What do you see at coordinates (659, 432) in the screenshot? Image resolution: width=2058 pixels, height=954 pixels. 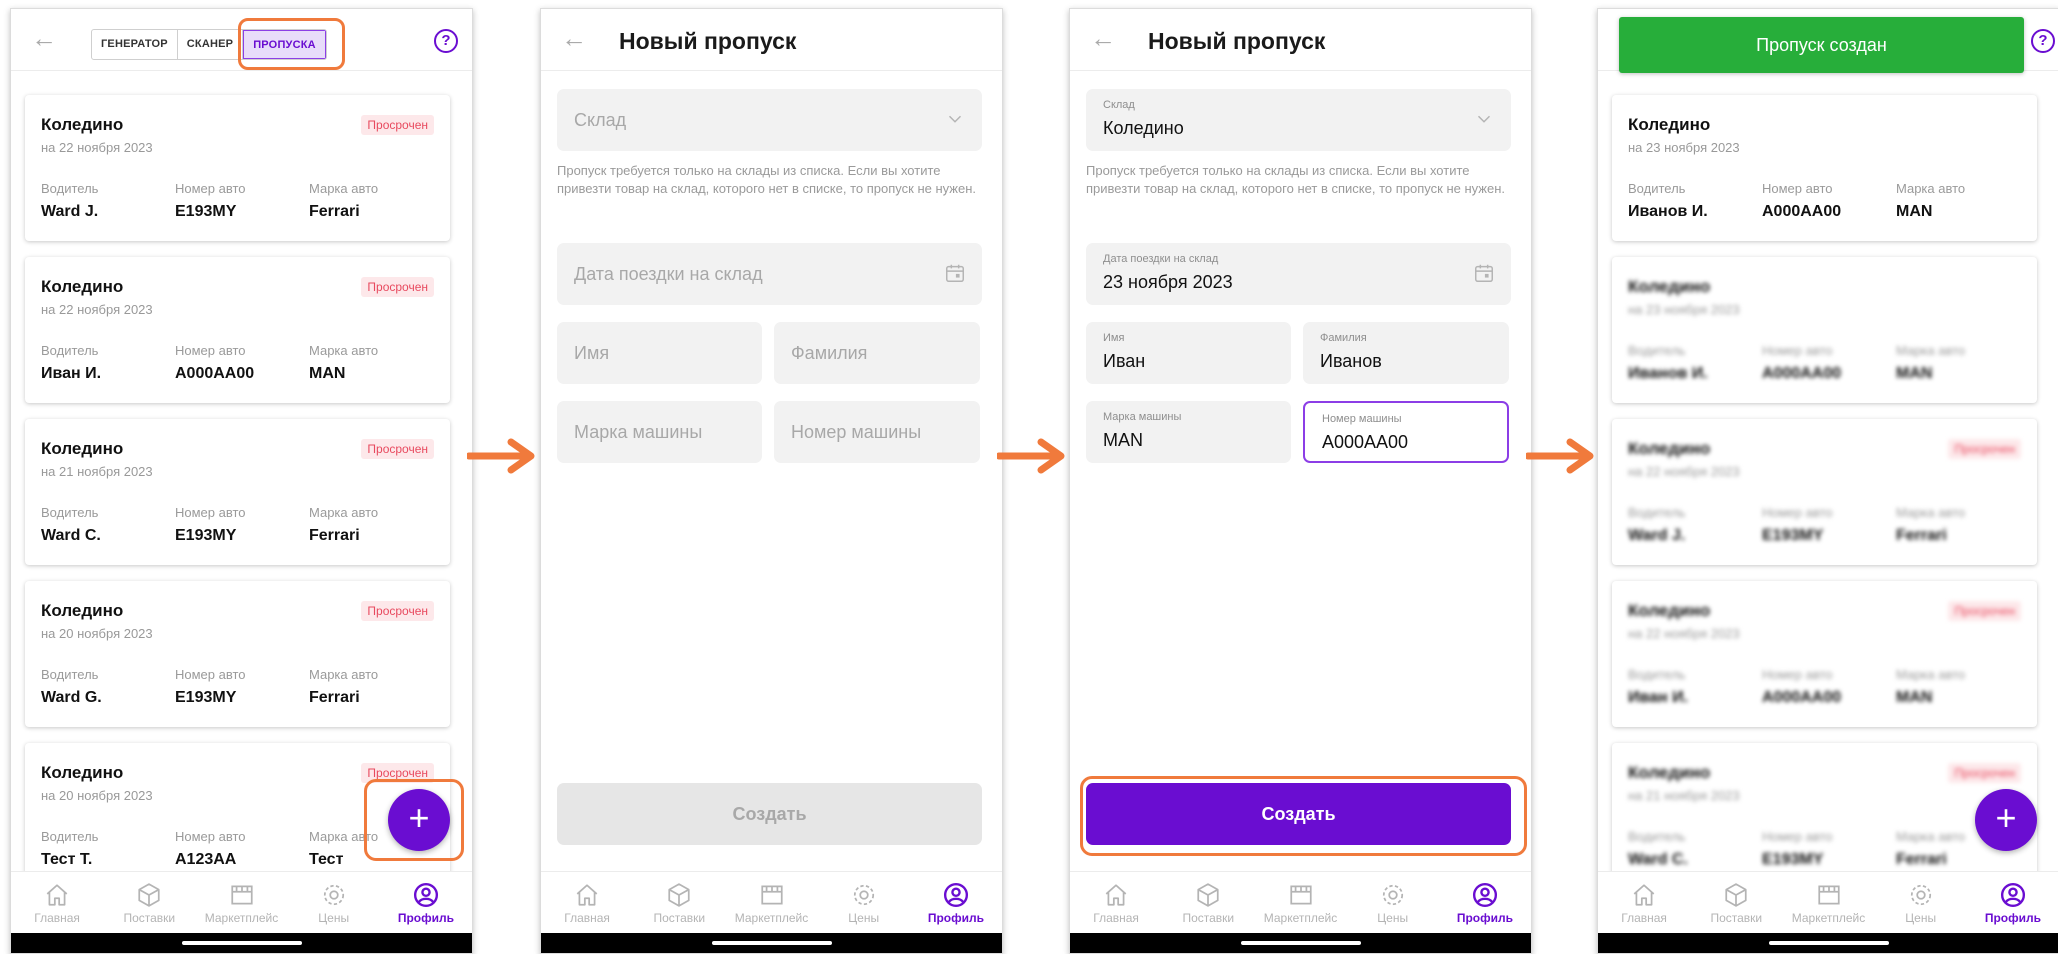 I see `car-brand-field: Марка машины` at bounding box center [659, 432].